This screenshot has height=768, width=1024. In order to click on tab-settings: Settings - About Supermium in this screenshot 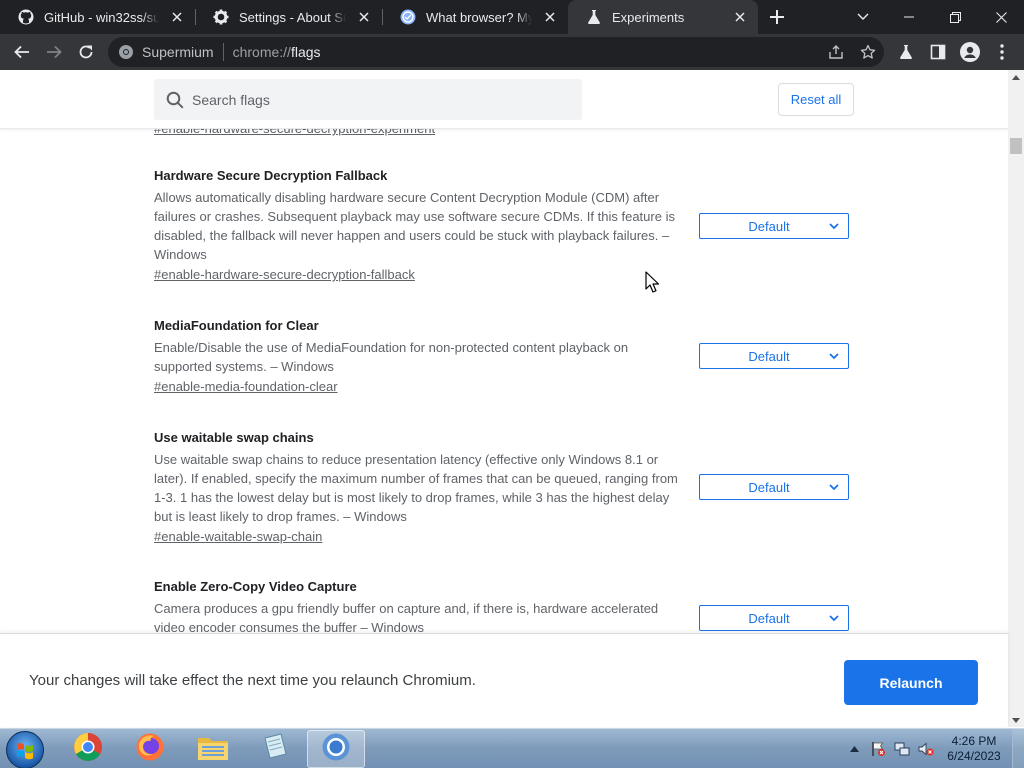, I will do `click(288, 17)`.